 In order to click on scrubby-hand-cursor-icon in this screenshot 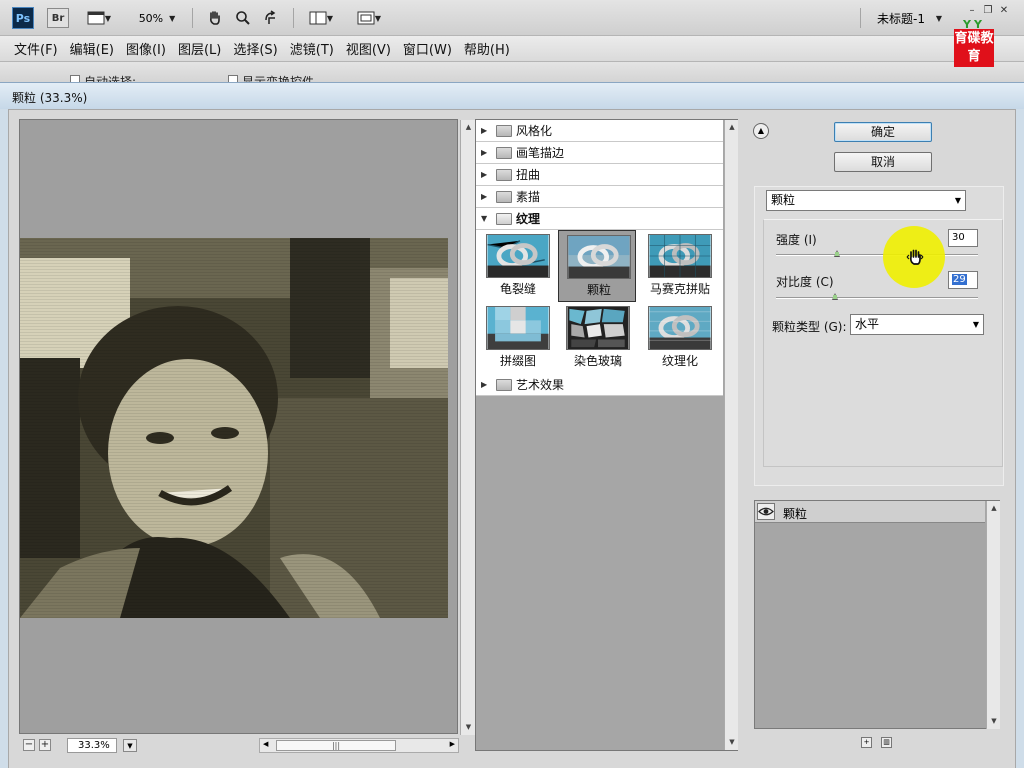, I will do `click(915, 257)`.